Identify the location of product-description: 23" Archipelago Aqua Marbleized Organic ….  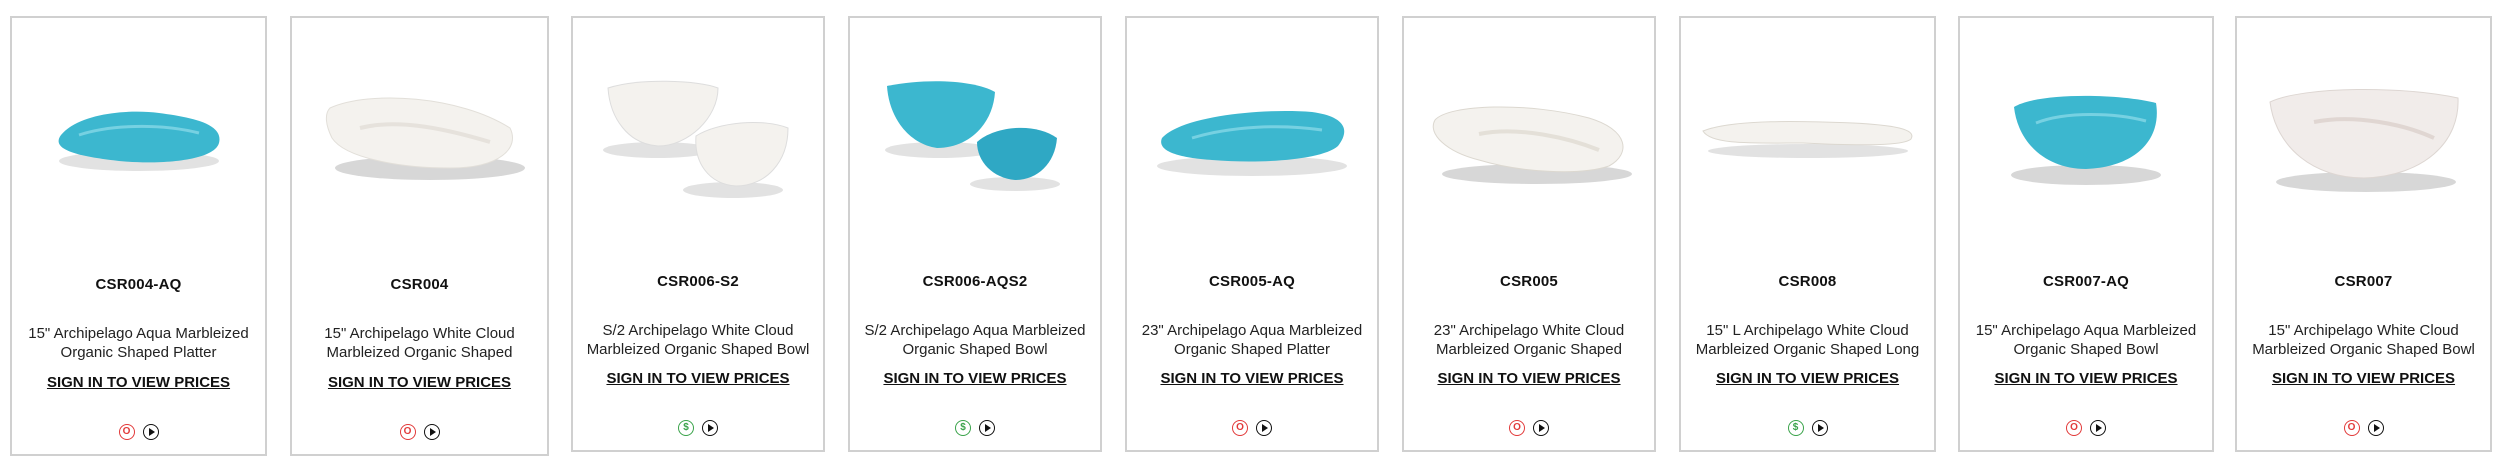
(1252, 340).